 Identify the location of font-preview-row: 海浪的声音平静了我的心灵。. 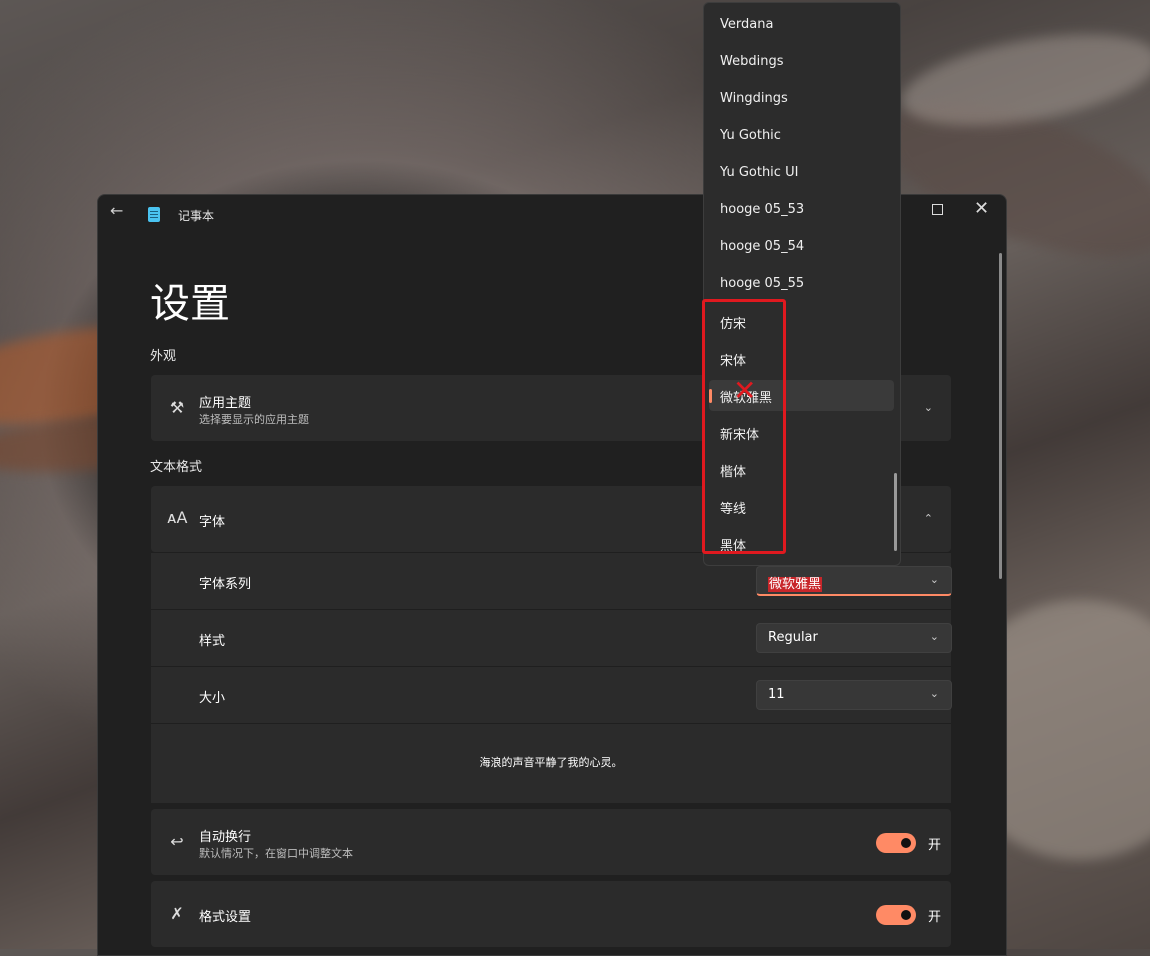
(551, 763).